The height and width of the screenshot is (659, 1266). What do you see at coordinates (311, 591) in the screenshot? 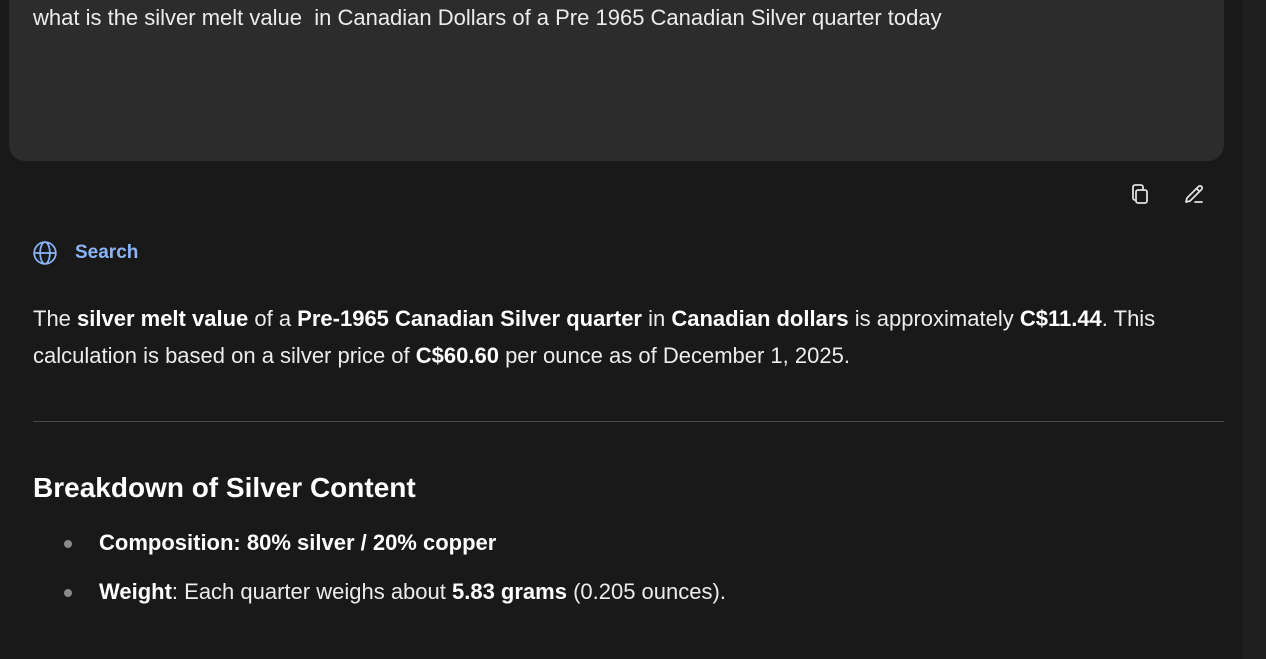
I see `weight-text: : Each quarter weighs about` at bounding box center [311, 591].